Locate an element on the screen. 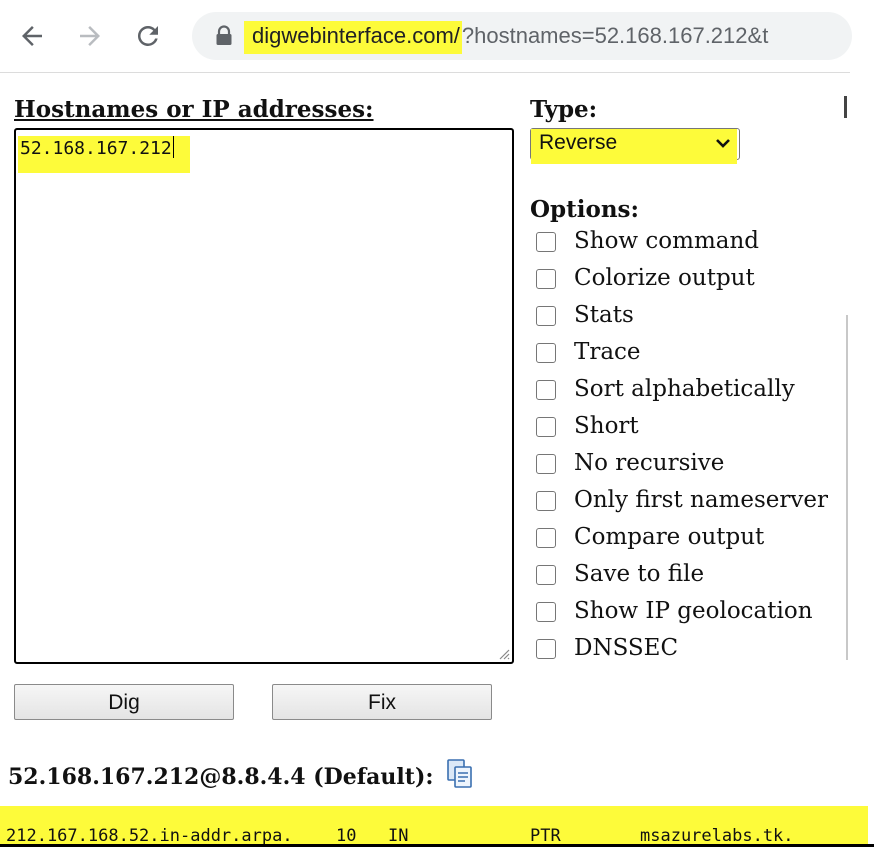  option-label: Sort alphabetically is located at coordinates (684, 389).